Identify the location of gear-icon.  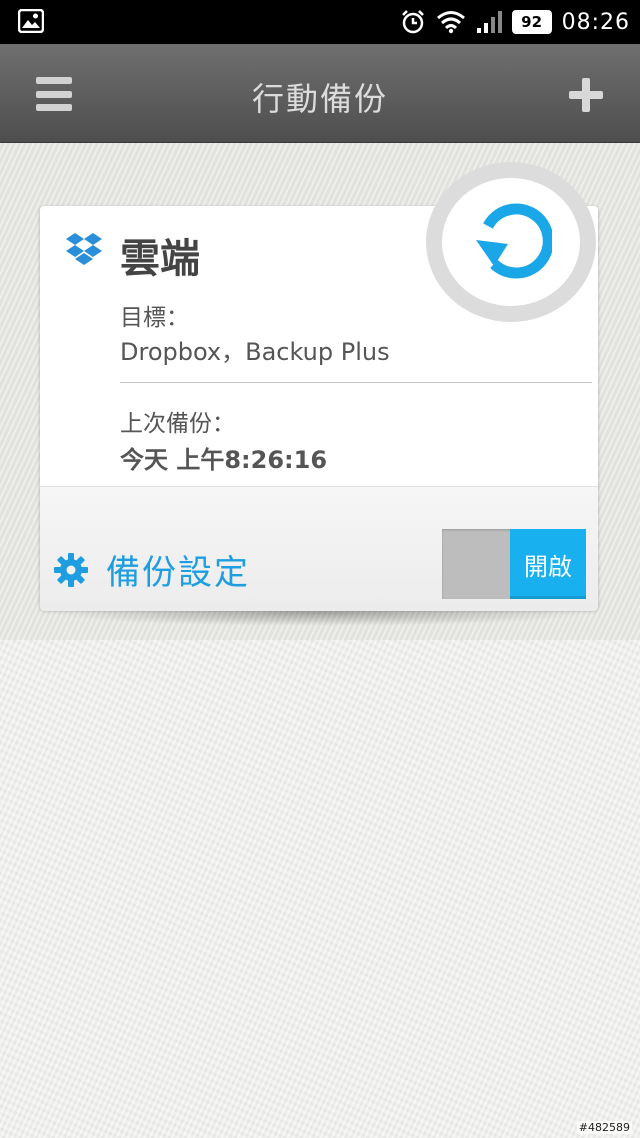
(71, 569).